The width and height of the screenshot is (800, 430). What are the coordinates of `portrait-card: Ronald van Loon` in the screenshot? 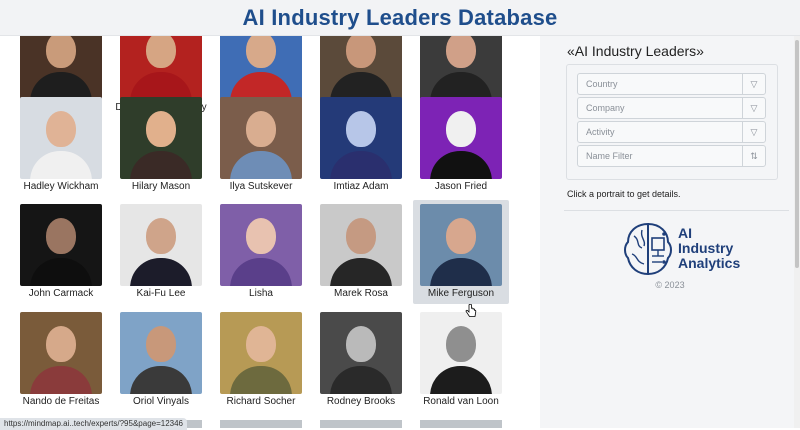 It's located at (461, 364).